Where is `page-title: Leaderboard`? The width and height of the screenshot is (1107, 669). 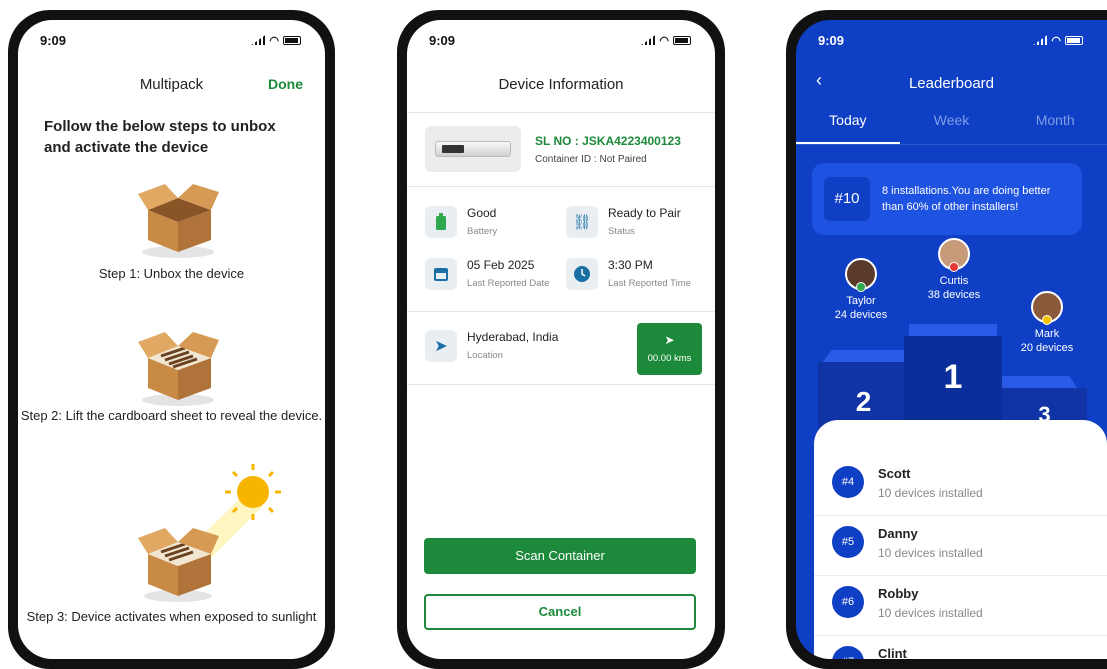
page-title: Leaderboard is located at coordinates (951, 83).